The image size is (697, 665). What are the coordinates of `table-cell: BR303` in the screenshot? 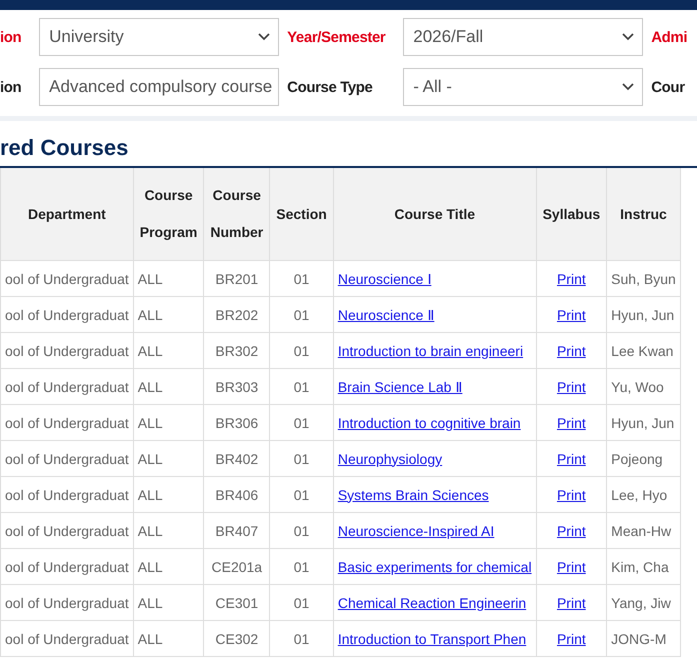 It's located at (237, 386).